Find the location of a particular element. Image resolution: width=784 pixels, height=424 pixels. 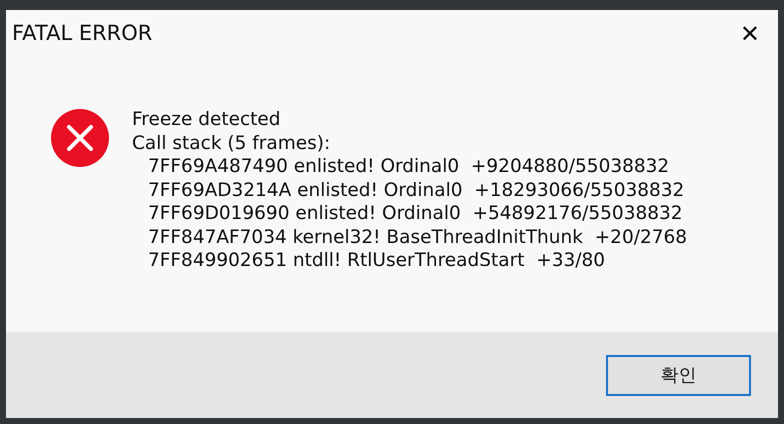

message-line: 7FF69A487490 enlisted! Ordinal0 +9204880/55038832 is located at coordinates (408, 166).